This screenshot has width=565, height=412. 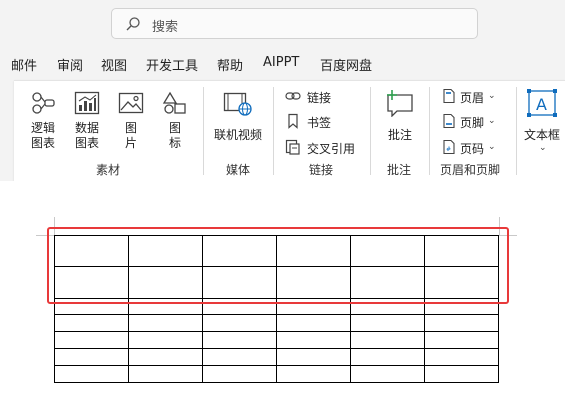 I want to click on tab-aippt: AIPPT, so click(x=281, y=62).